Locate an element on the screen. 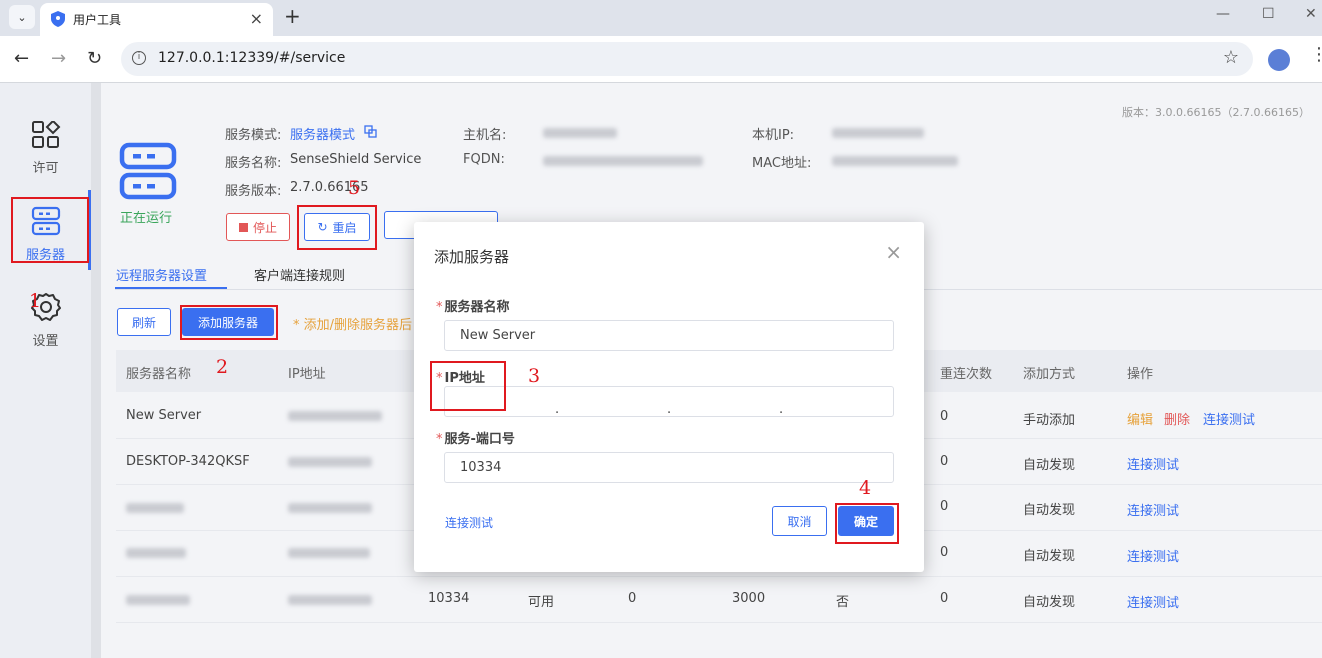 Image resolution: width=1322 pixels, height=658 pixels. stop-label: 停止 is located at coordinates (264, 227).